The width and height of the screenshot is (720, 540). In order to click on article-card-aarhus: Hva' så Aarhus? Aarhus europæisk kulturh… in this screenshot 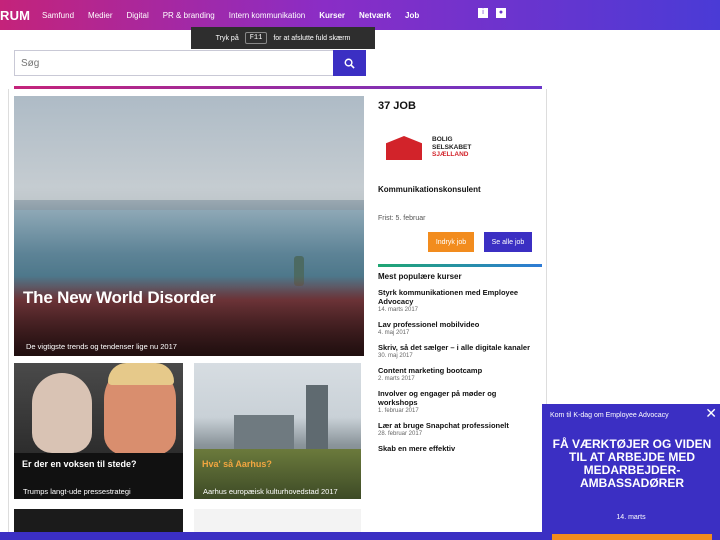, I will do `click(277, 431)`.